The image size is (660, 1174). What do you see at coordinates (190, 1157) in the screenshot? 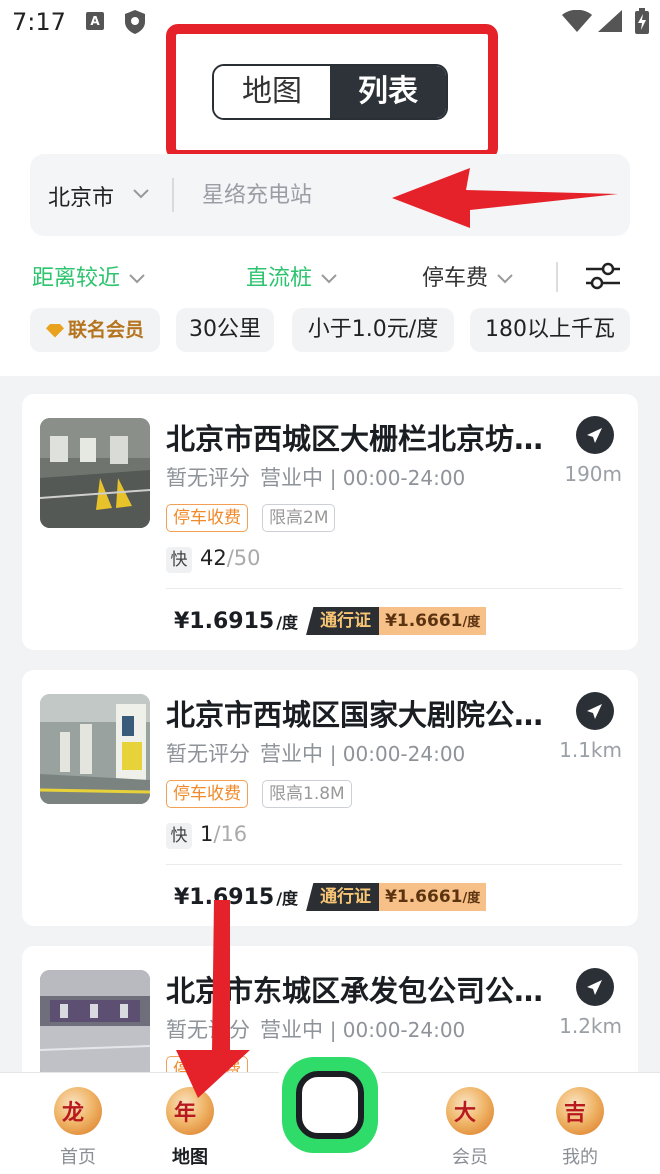
I see `tab-map-label: 地图` at bounding box center [190, 1157].